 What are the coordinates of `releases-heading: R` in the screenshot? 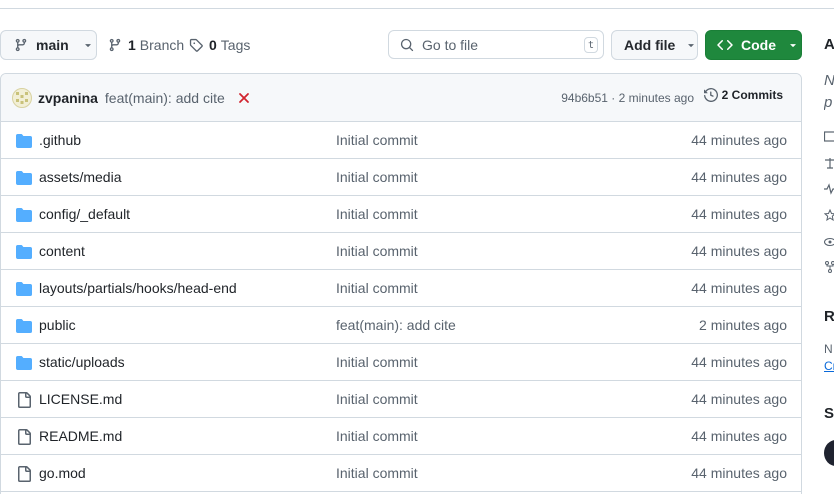 It's located at (829, 316).